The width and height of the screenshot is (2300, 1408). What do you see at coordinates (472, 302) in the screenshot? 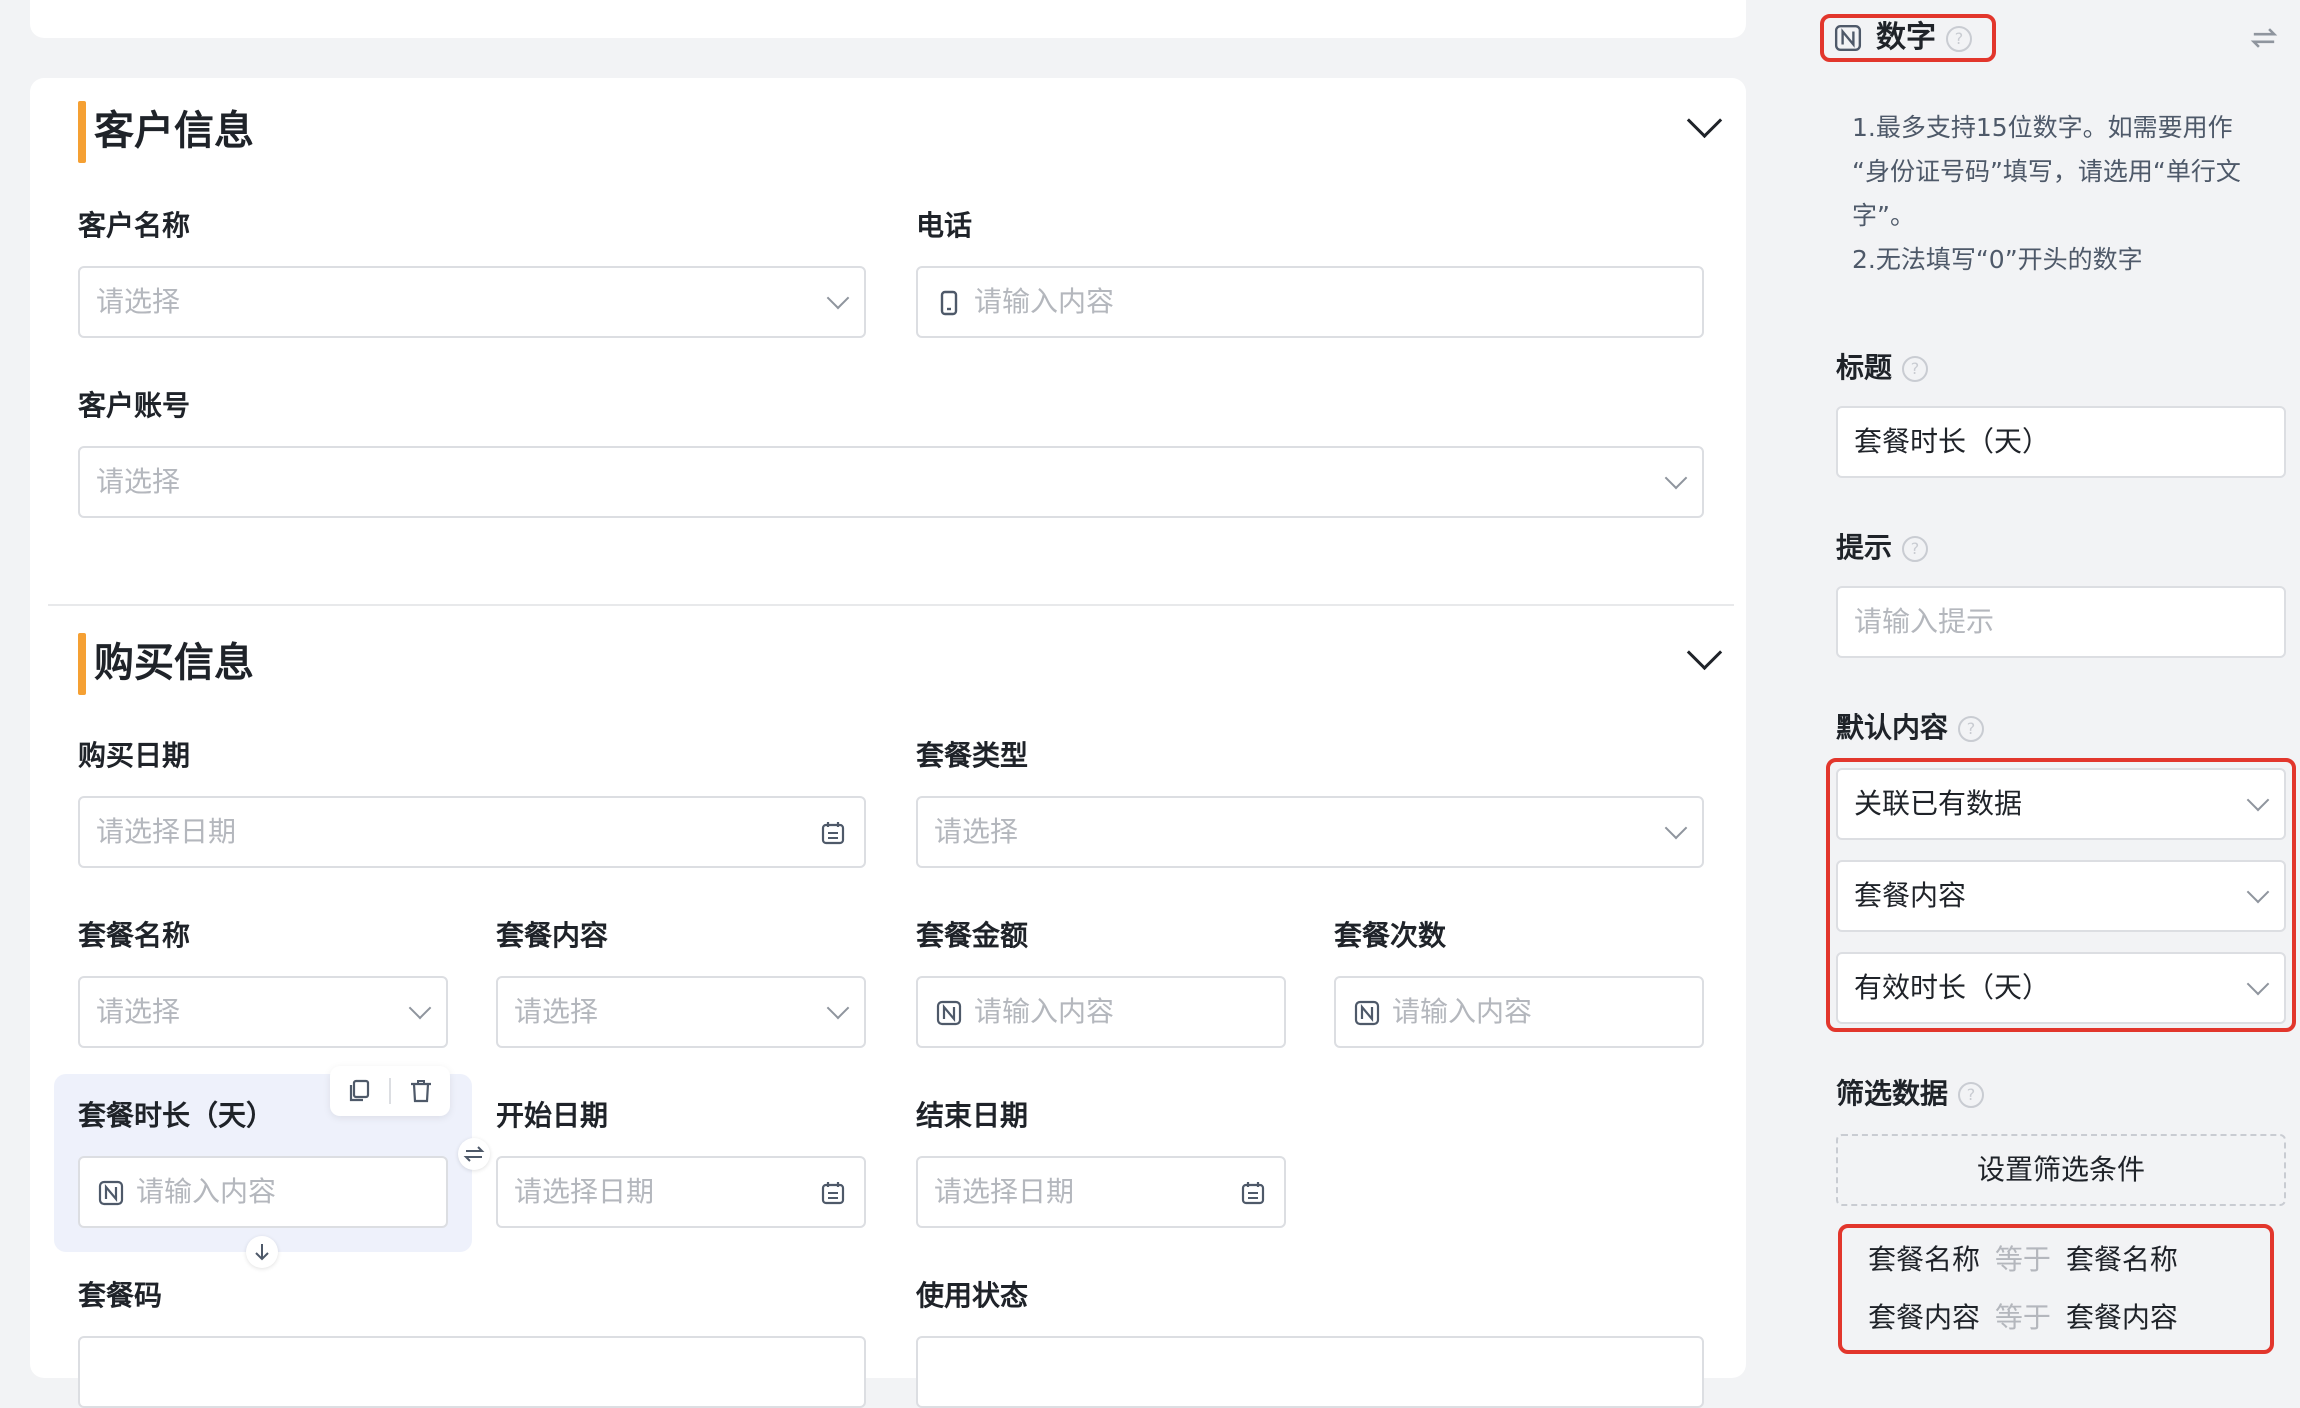
I see `customer-name-select: 请选择` at bounding box center [472, 302].